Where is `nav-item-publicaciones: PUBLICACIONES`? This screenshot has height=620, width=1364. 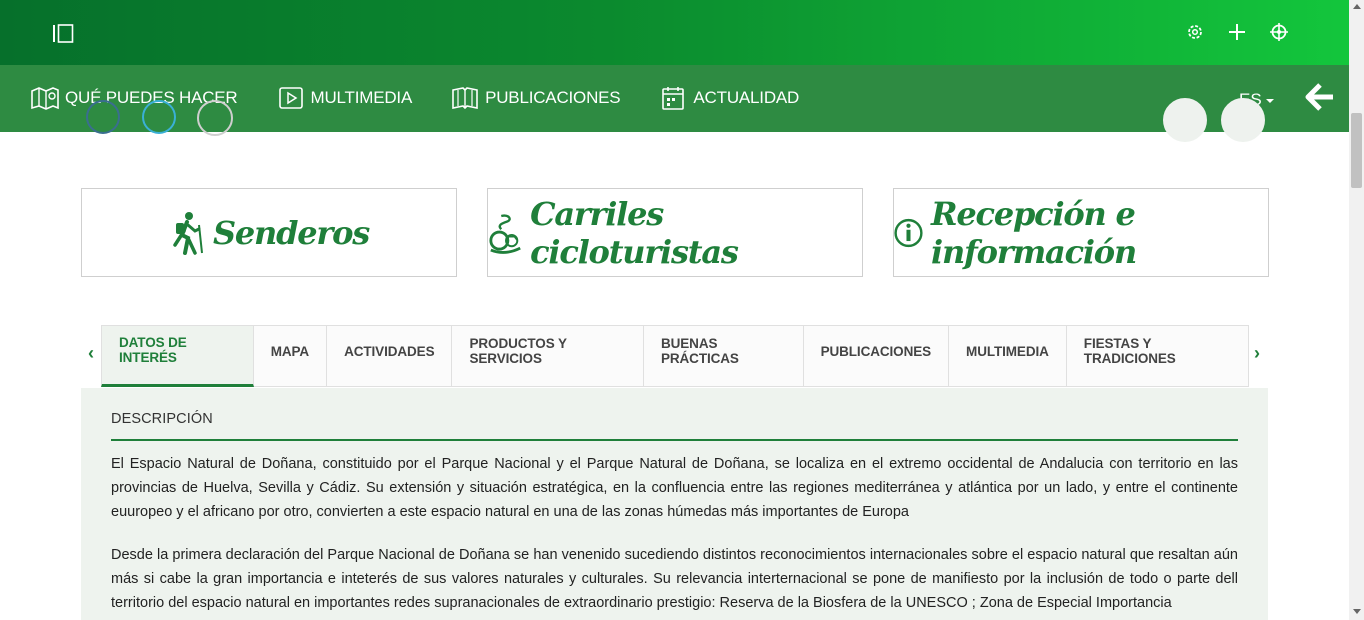 nav-item-publicaciones: PUBLICACIONES is located at coordinates (535, 98).